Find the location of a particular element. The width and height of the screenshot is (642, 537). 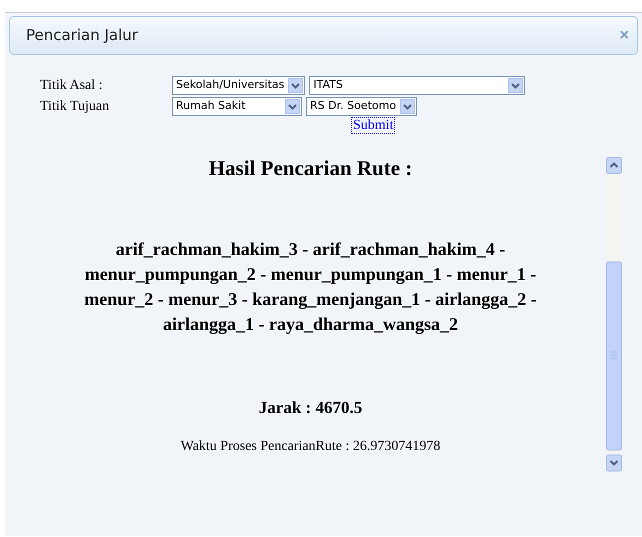

result-heading: Hasil Pencarian Rute : is located at coordinates (310, 168).